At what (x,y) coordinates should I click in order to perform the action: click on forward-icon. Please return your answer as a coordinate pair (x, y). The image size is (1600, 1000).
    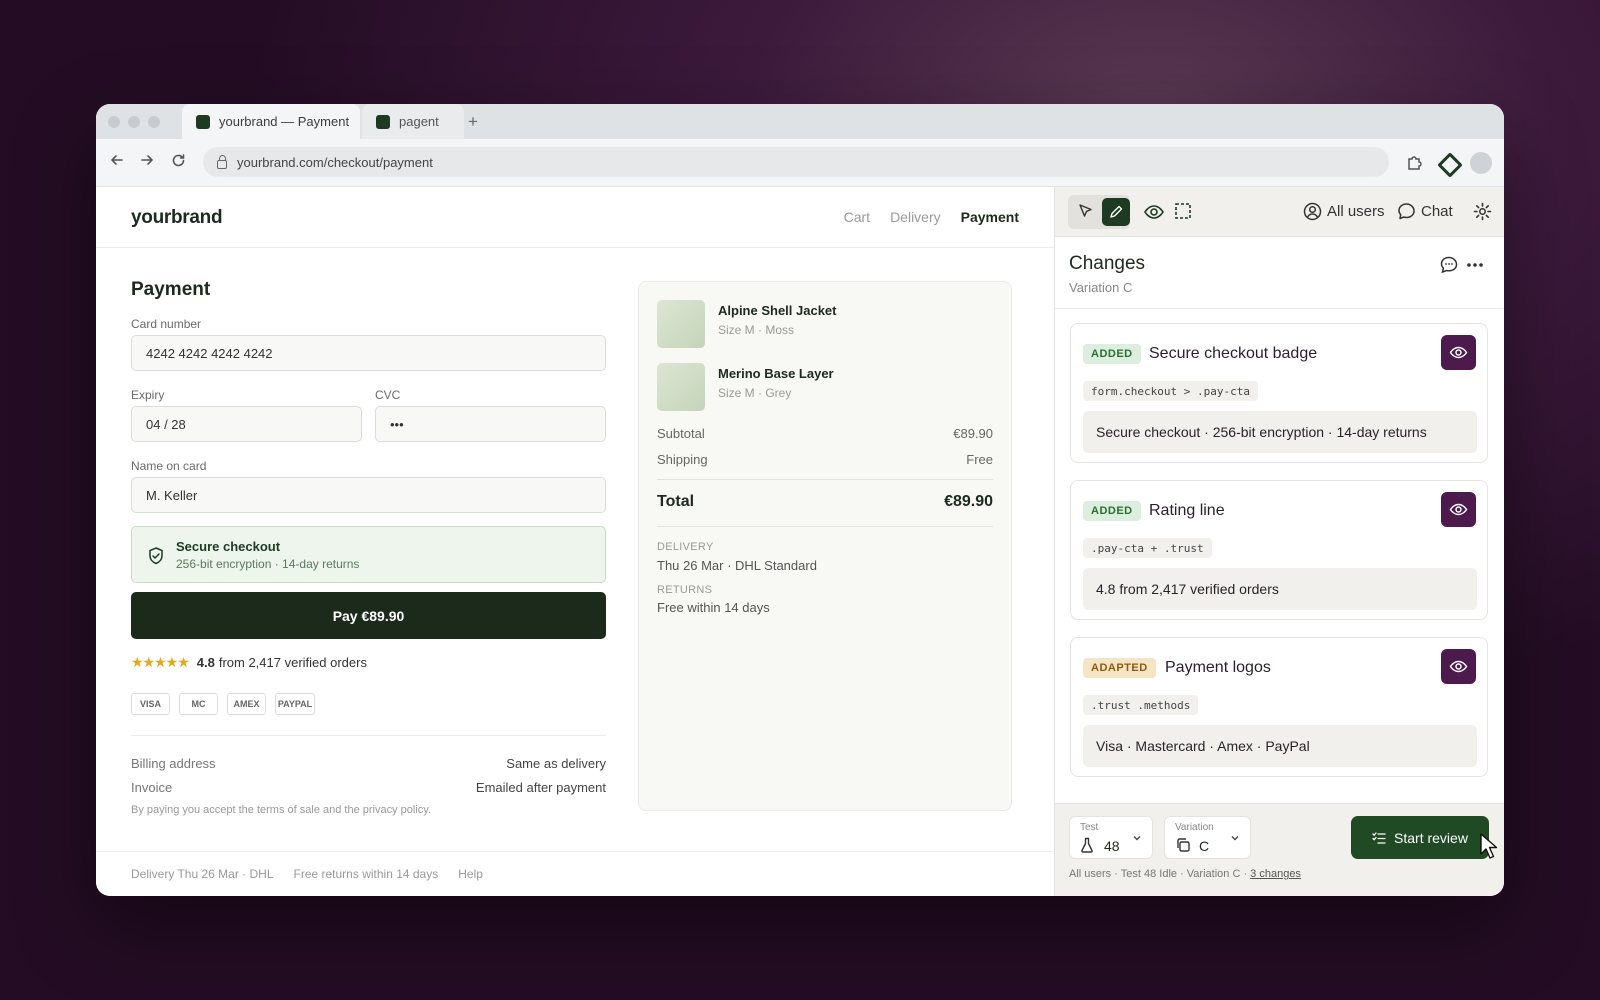
    Looking at the image, I should click on (147, 162).